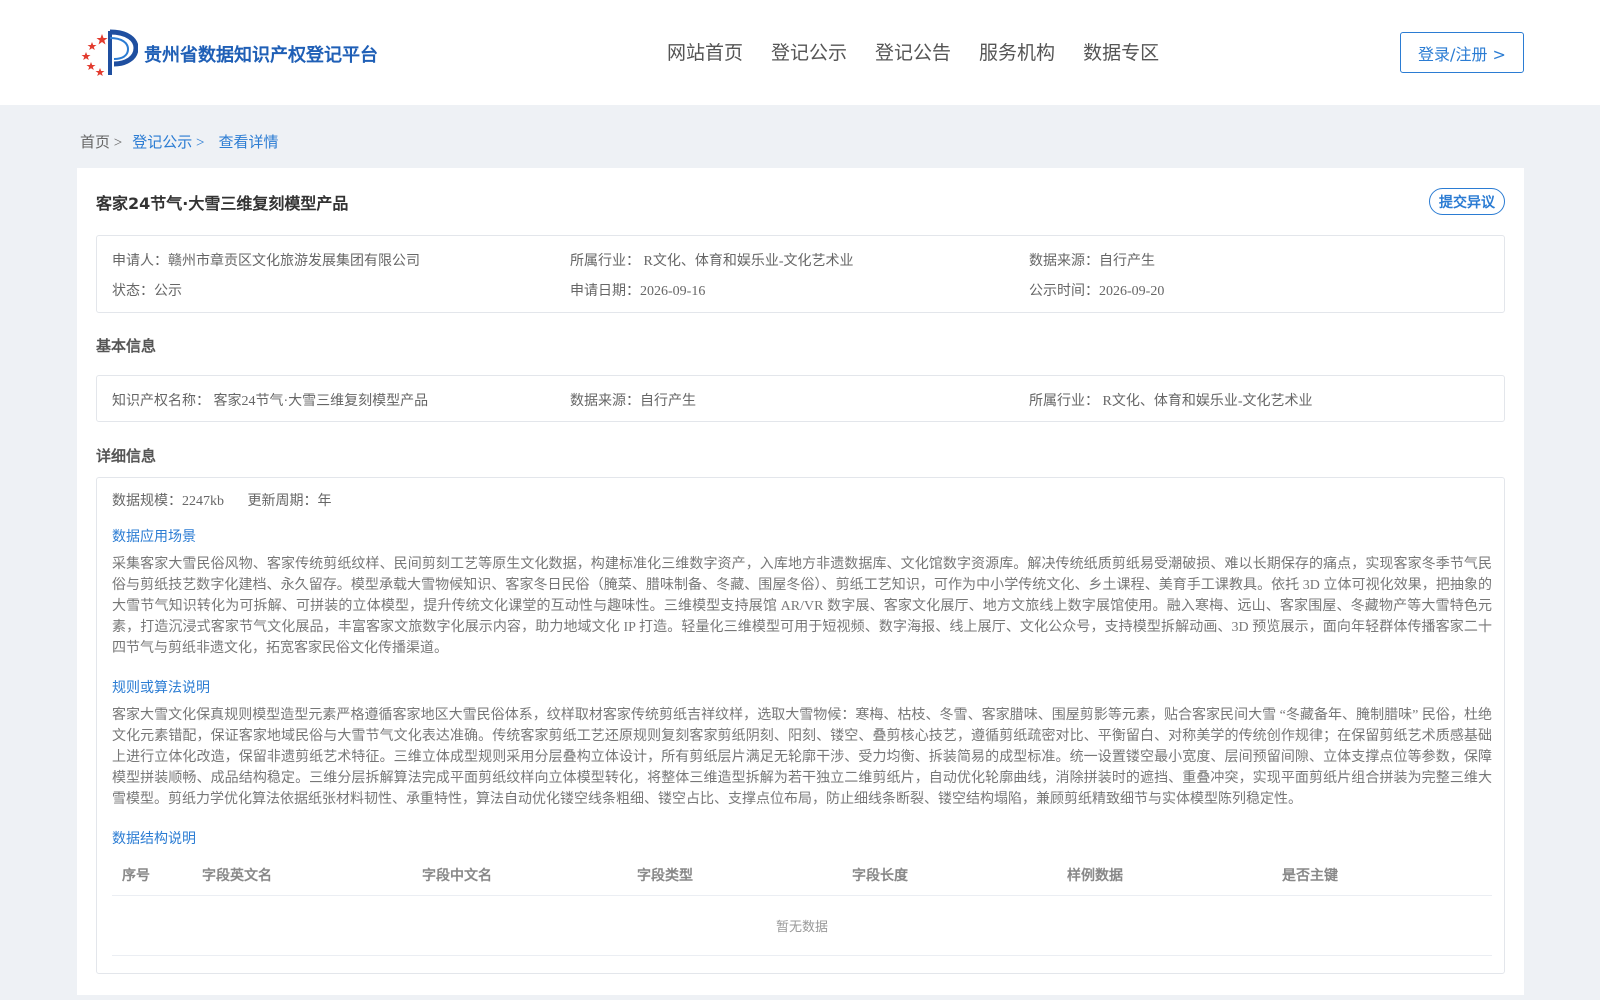 This screenshot has height=1000, width=1600. What do you see at coordinates (809, 51) in the screenshot?
I see `nav-registration-publicity: 登记公示` at bounding box center [809, 51].